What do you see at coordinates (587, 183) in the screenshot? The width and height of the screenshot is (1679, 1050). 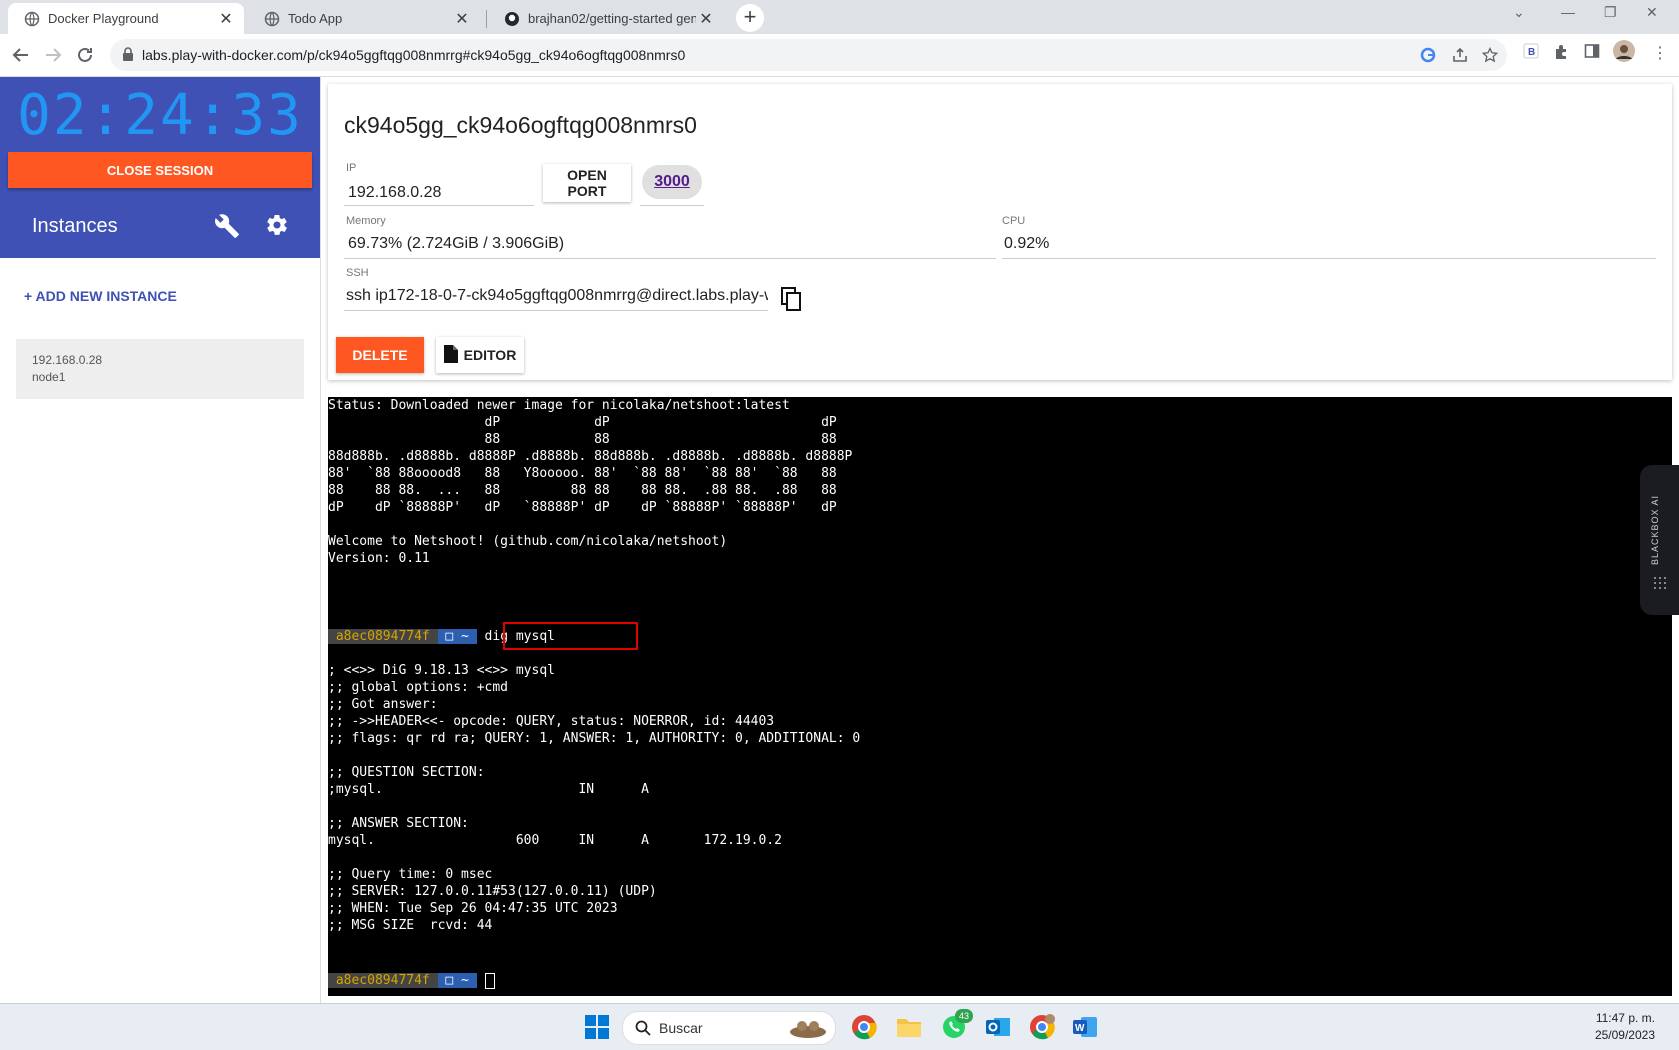 I see `open-port-button: OPEN PORT` at bounding box center [587, 183].